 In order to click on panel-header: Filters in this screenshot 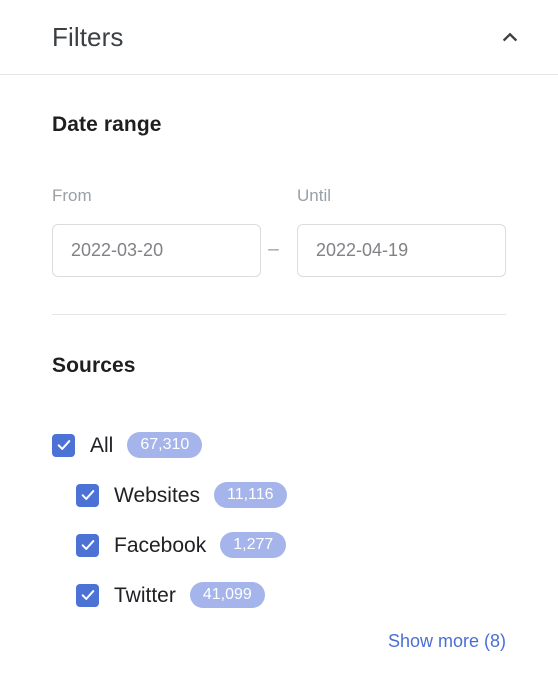, I will do `click(279, 37)`.